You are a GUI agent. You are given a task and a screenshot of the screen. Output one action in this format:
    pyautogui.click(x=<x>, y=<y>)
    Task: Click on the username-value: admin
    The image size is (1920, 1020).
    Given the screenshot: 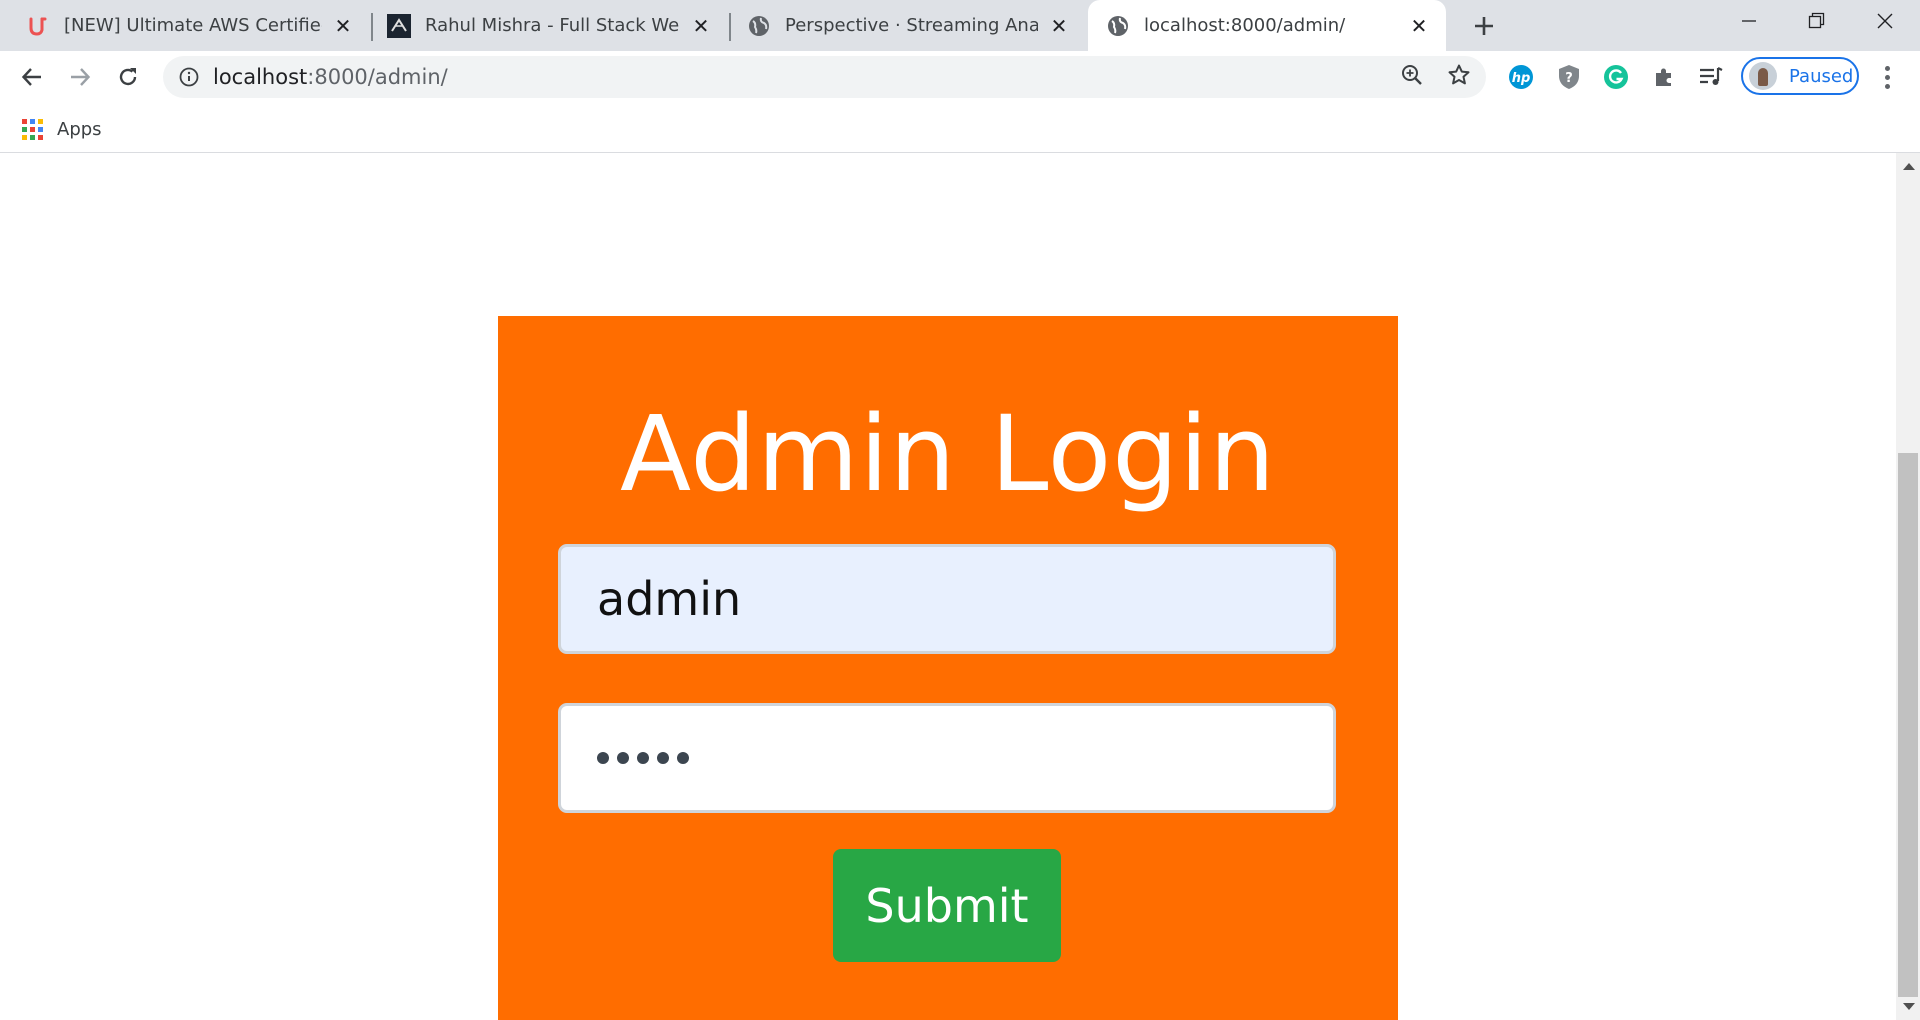 What is the action you would take?
    pyautogui.click(x=669, y=599)
    